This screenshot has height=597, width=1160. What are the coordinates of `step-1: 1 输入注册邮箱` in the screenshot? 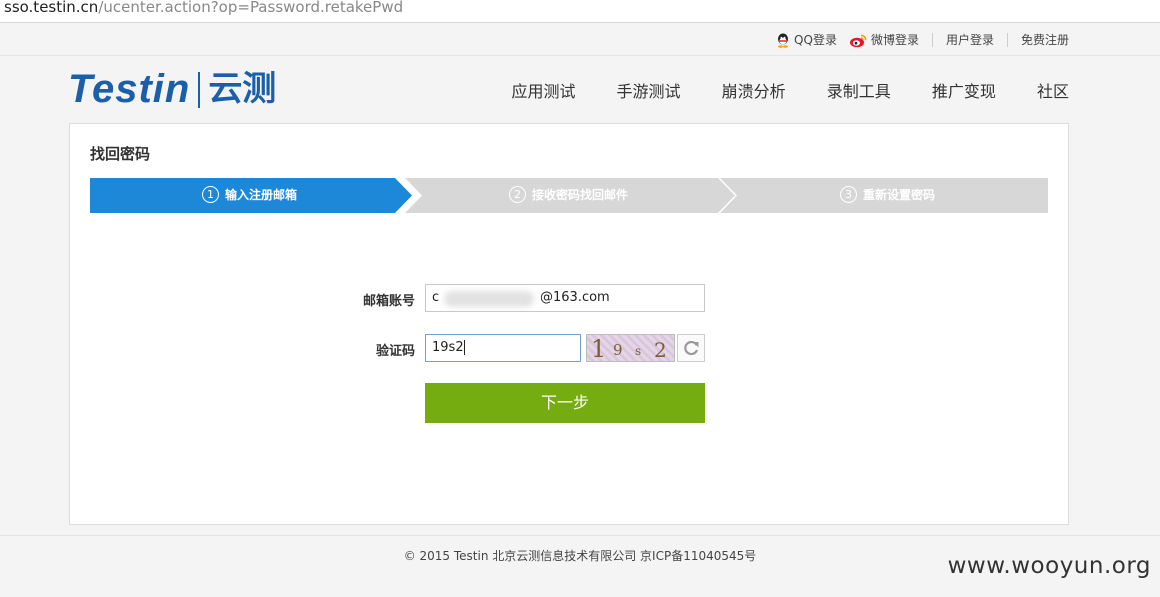 It's located at (249, 195).